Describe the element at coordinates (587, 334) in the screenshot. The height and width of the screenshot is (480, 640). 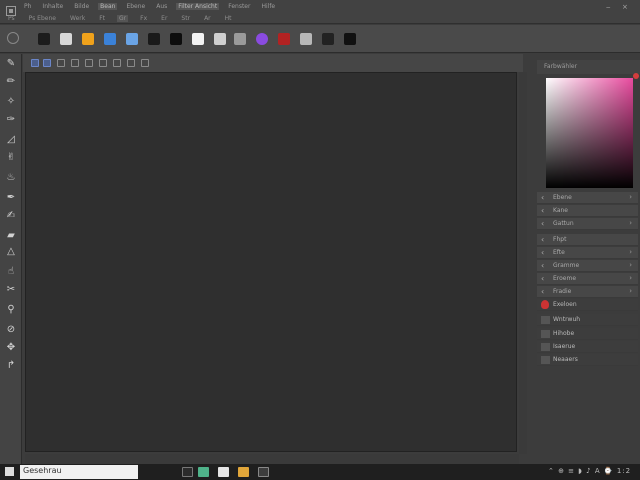
I see `layer-row: Hihobe` at that location.